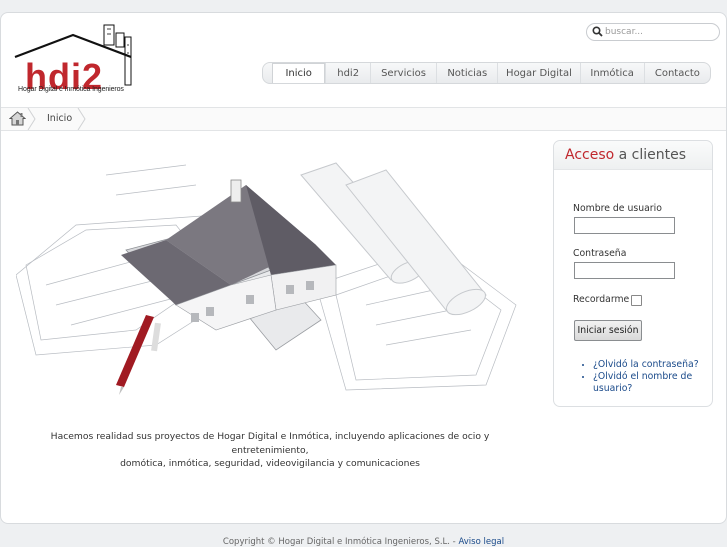  Describe the element at coordinates (636, 300) in the screenshot. I see `remember-checkbox` at that location.